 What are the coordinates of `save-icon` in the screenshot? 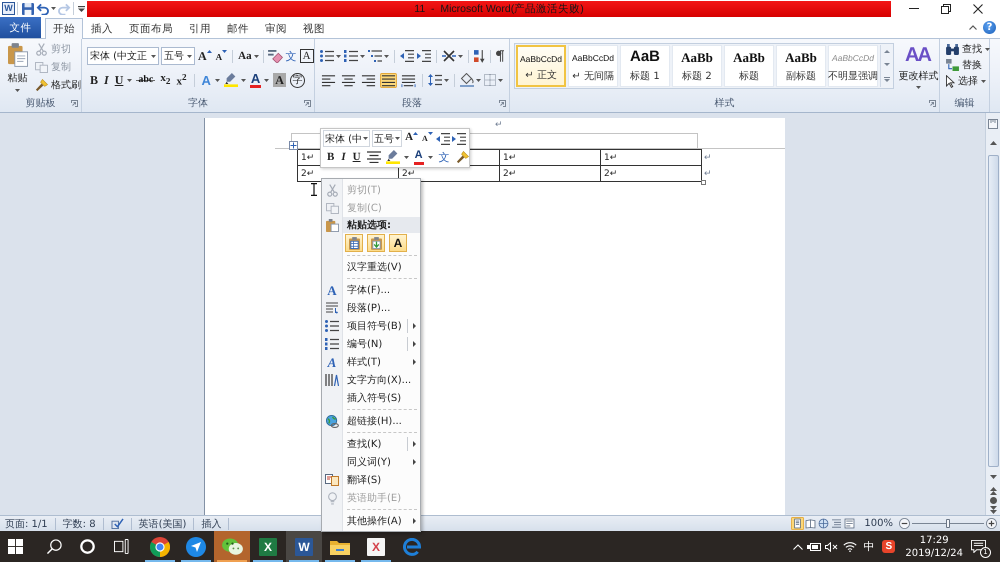 It's located at (28, 8).